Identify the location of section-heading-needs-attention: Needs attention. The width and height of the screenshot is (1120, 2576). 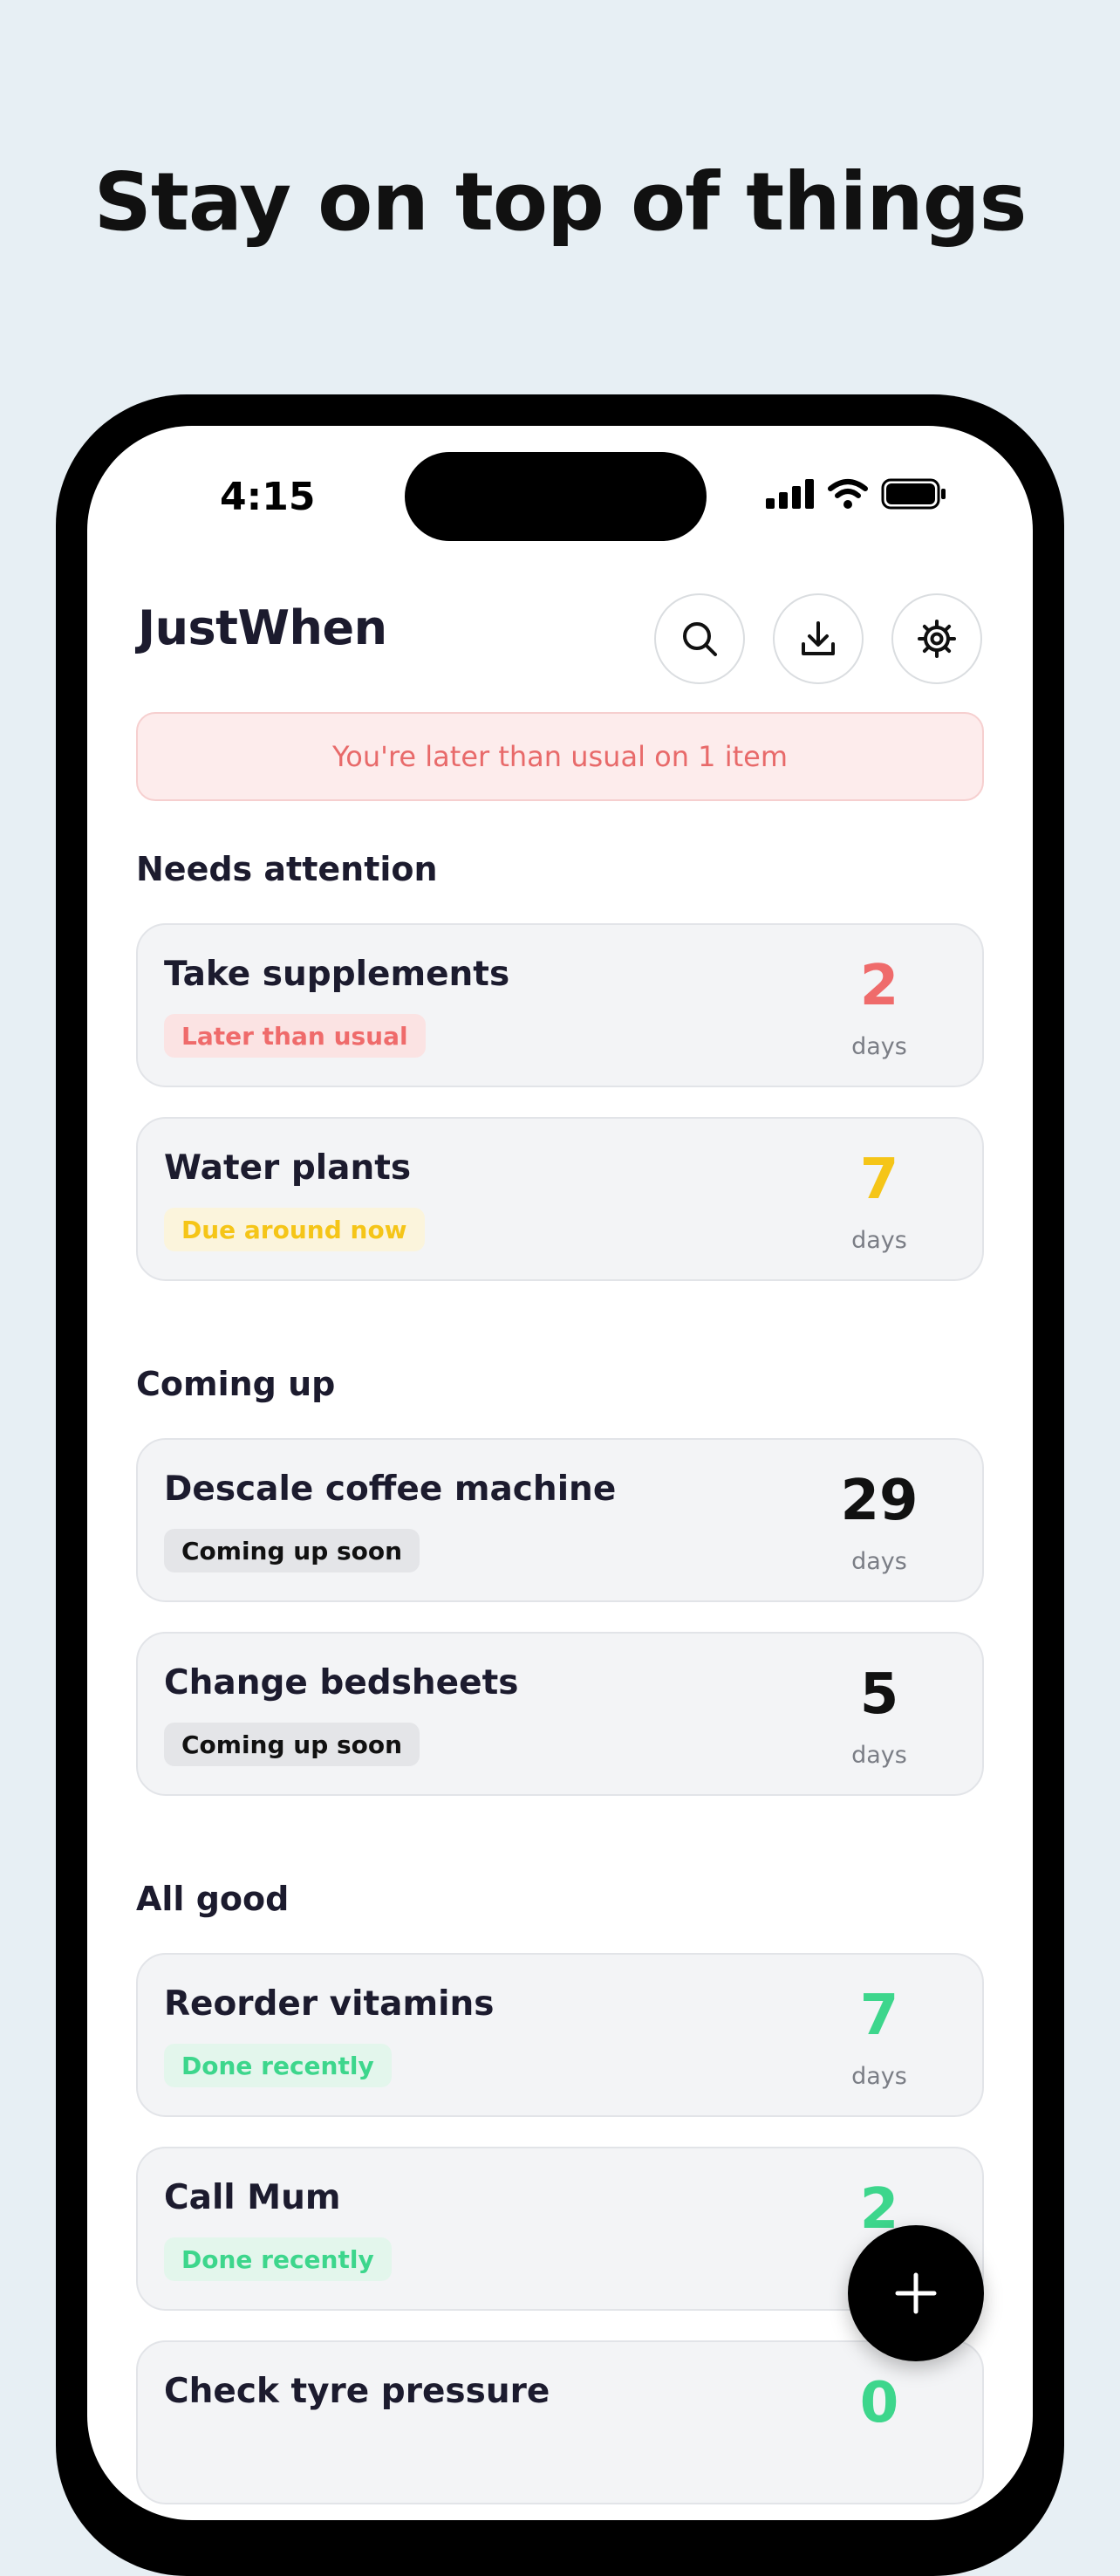
(287, 869).